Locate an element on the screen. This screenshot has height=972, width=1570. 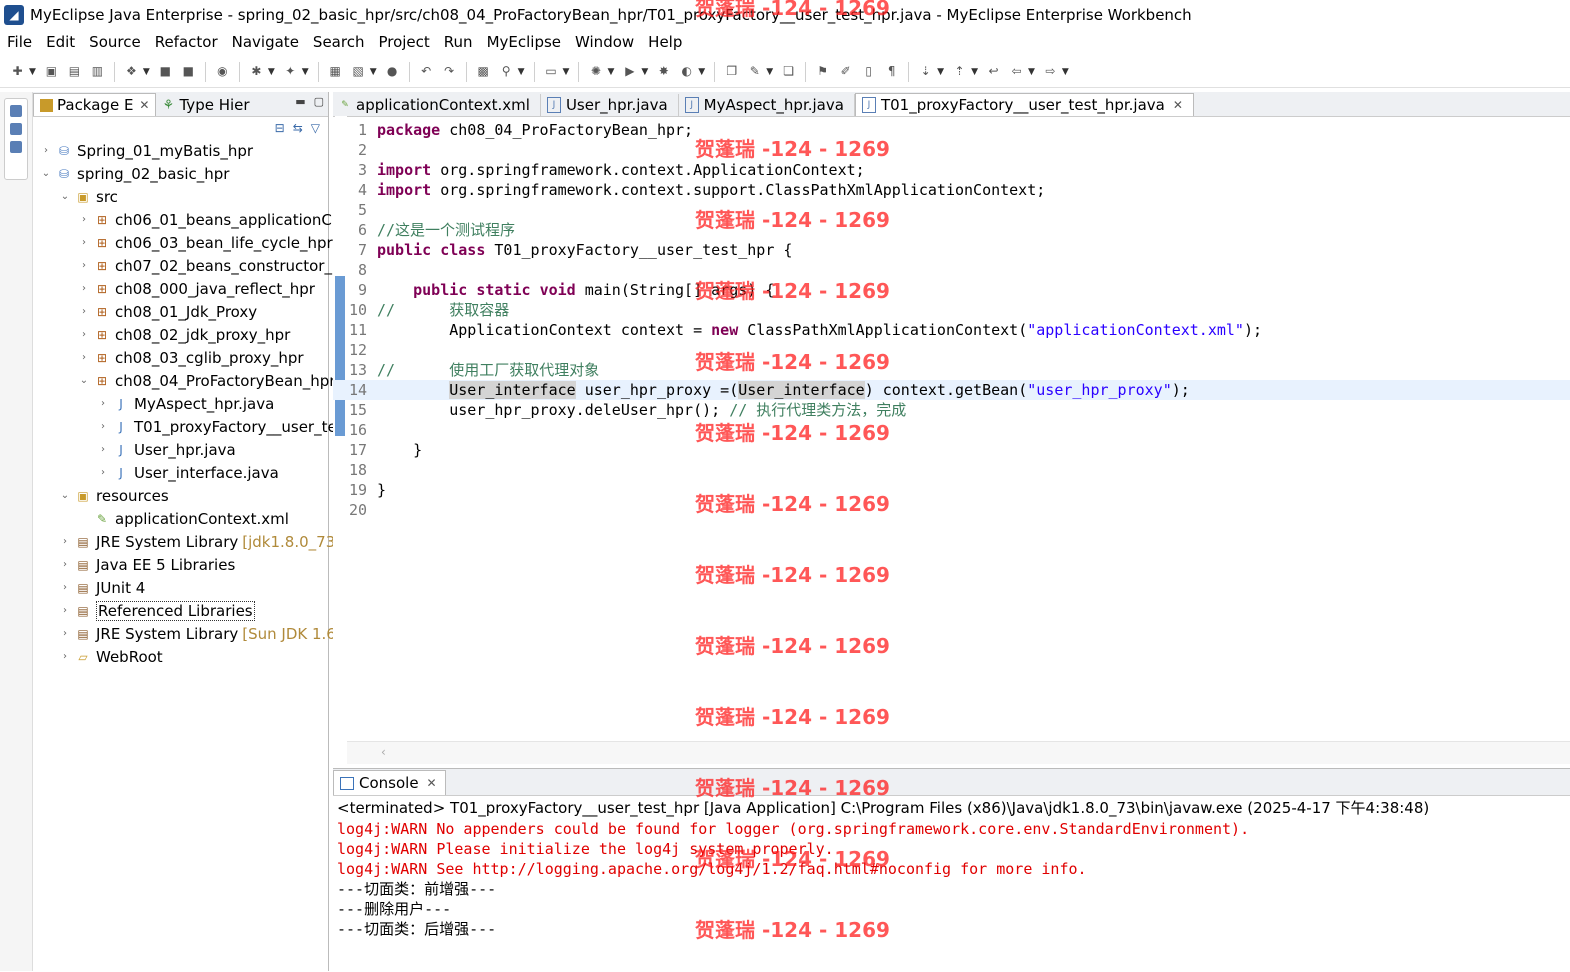
scroll-left-icon: ‹ is located at coordinates (383, 752).